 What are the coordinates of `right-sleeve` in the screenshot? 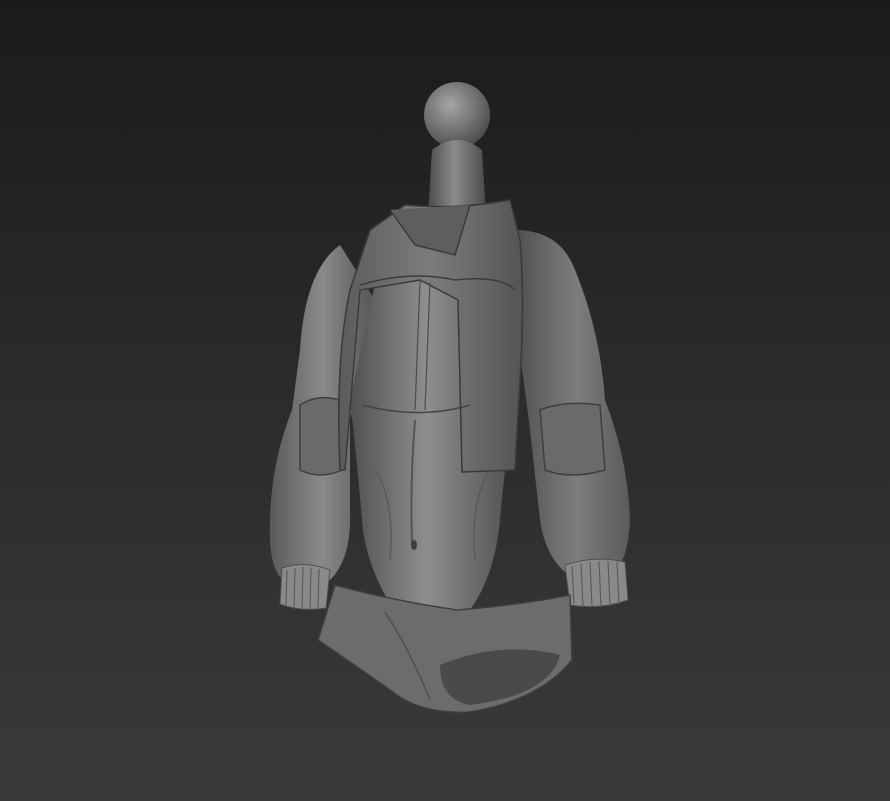 It's located at (570, 419).